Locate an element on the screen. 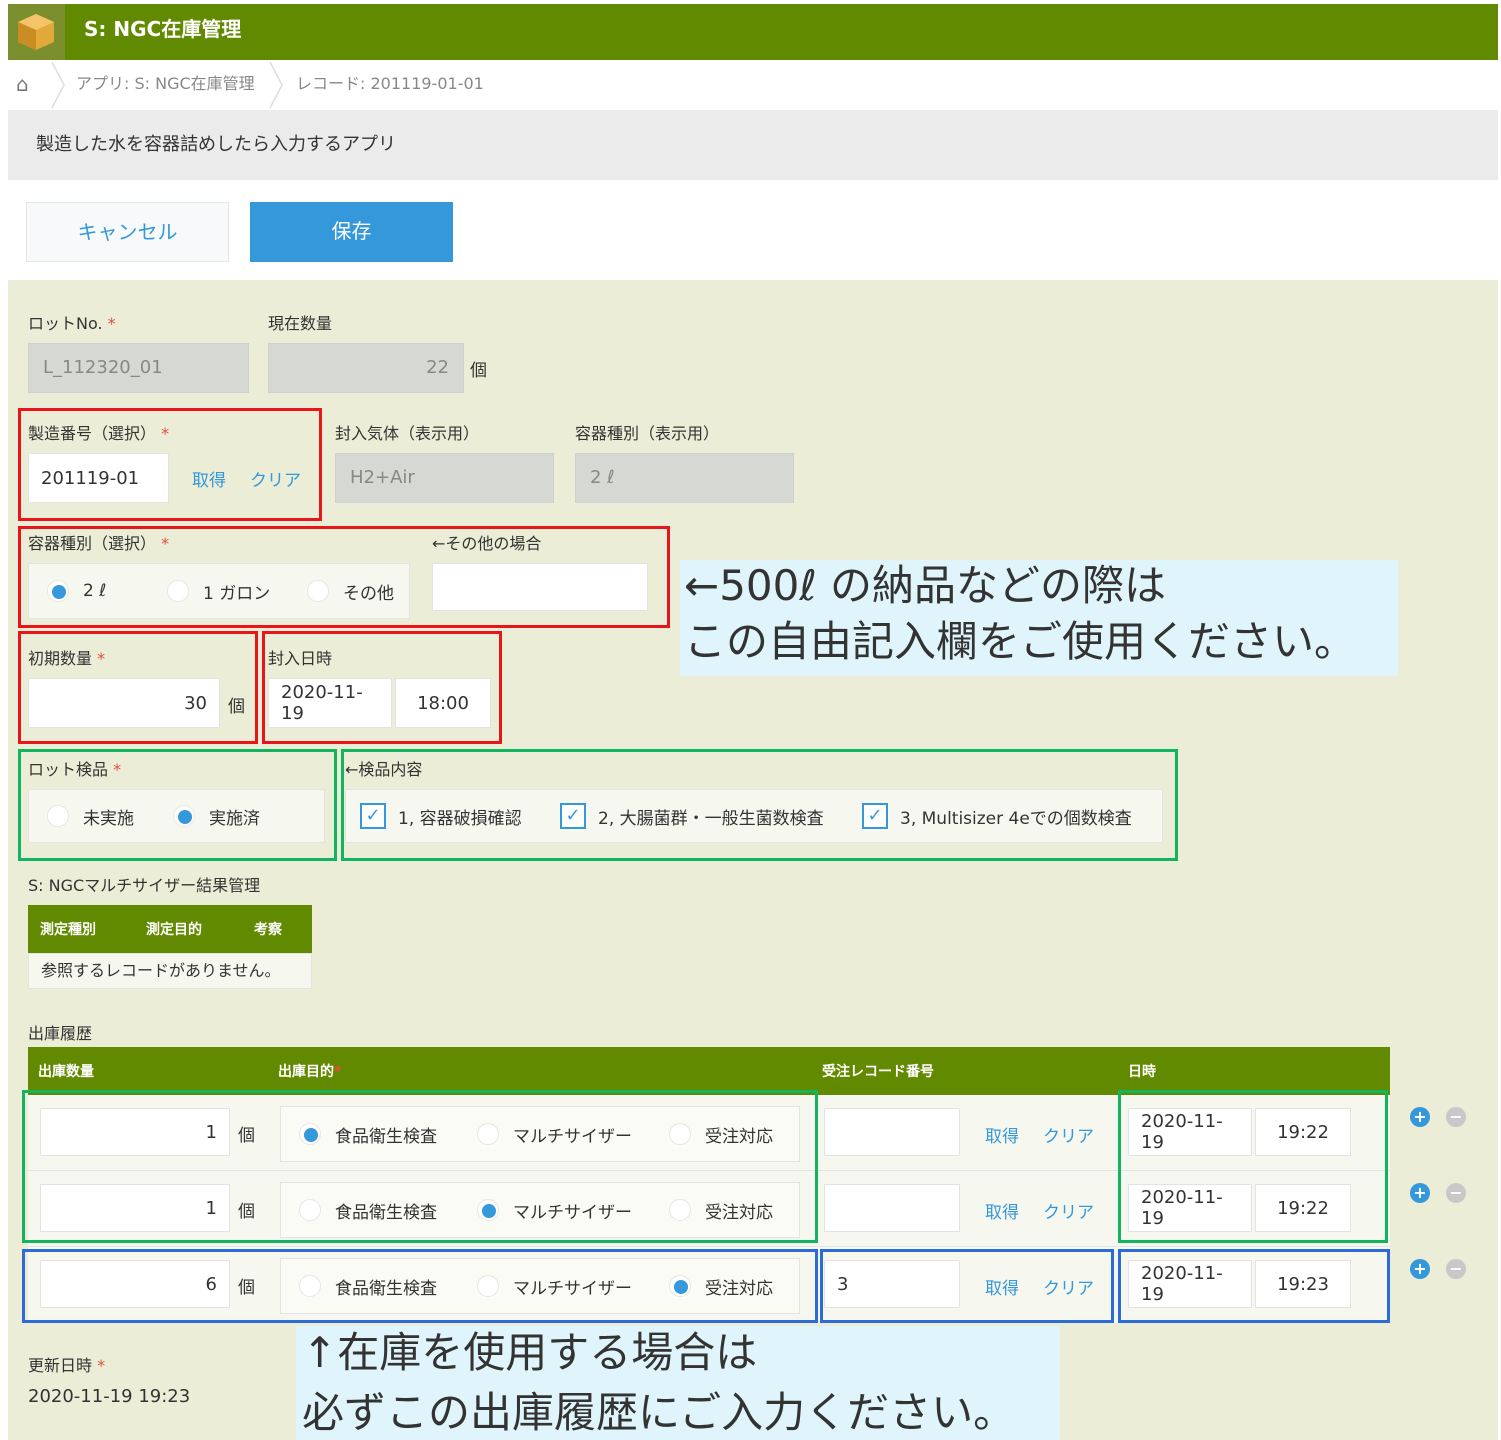  current-qty-label: 現在数量 is located at coordinates (300, 323).